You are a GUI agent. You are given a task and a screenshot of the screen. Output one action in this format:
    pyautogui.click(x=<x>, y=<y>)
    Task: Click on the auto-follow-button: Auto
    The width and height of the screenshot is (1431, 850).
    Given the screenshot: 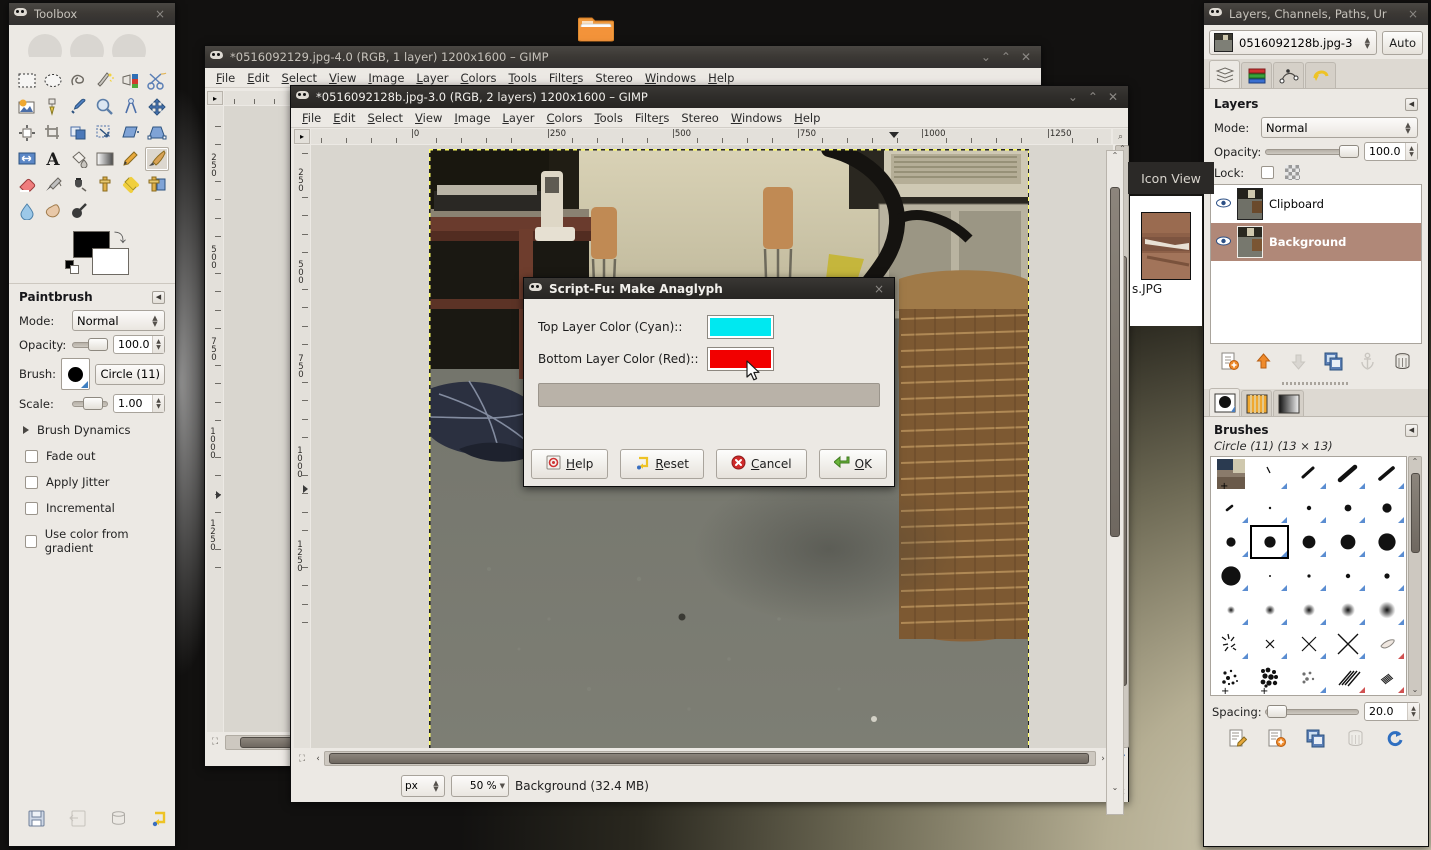 What is the action you would take?
    pyautogui.click(x=1402, y=42)
    